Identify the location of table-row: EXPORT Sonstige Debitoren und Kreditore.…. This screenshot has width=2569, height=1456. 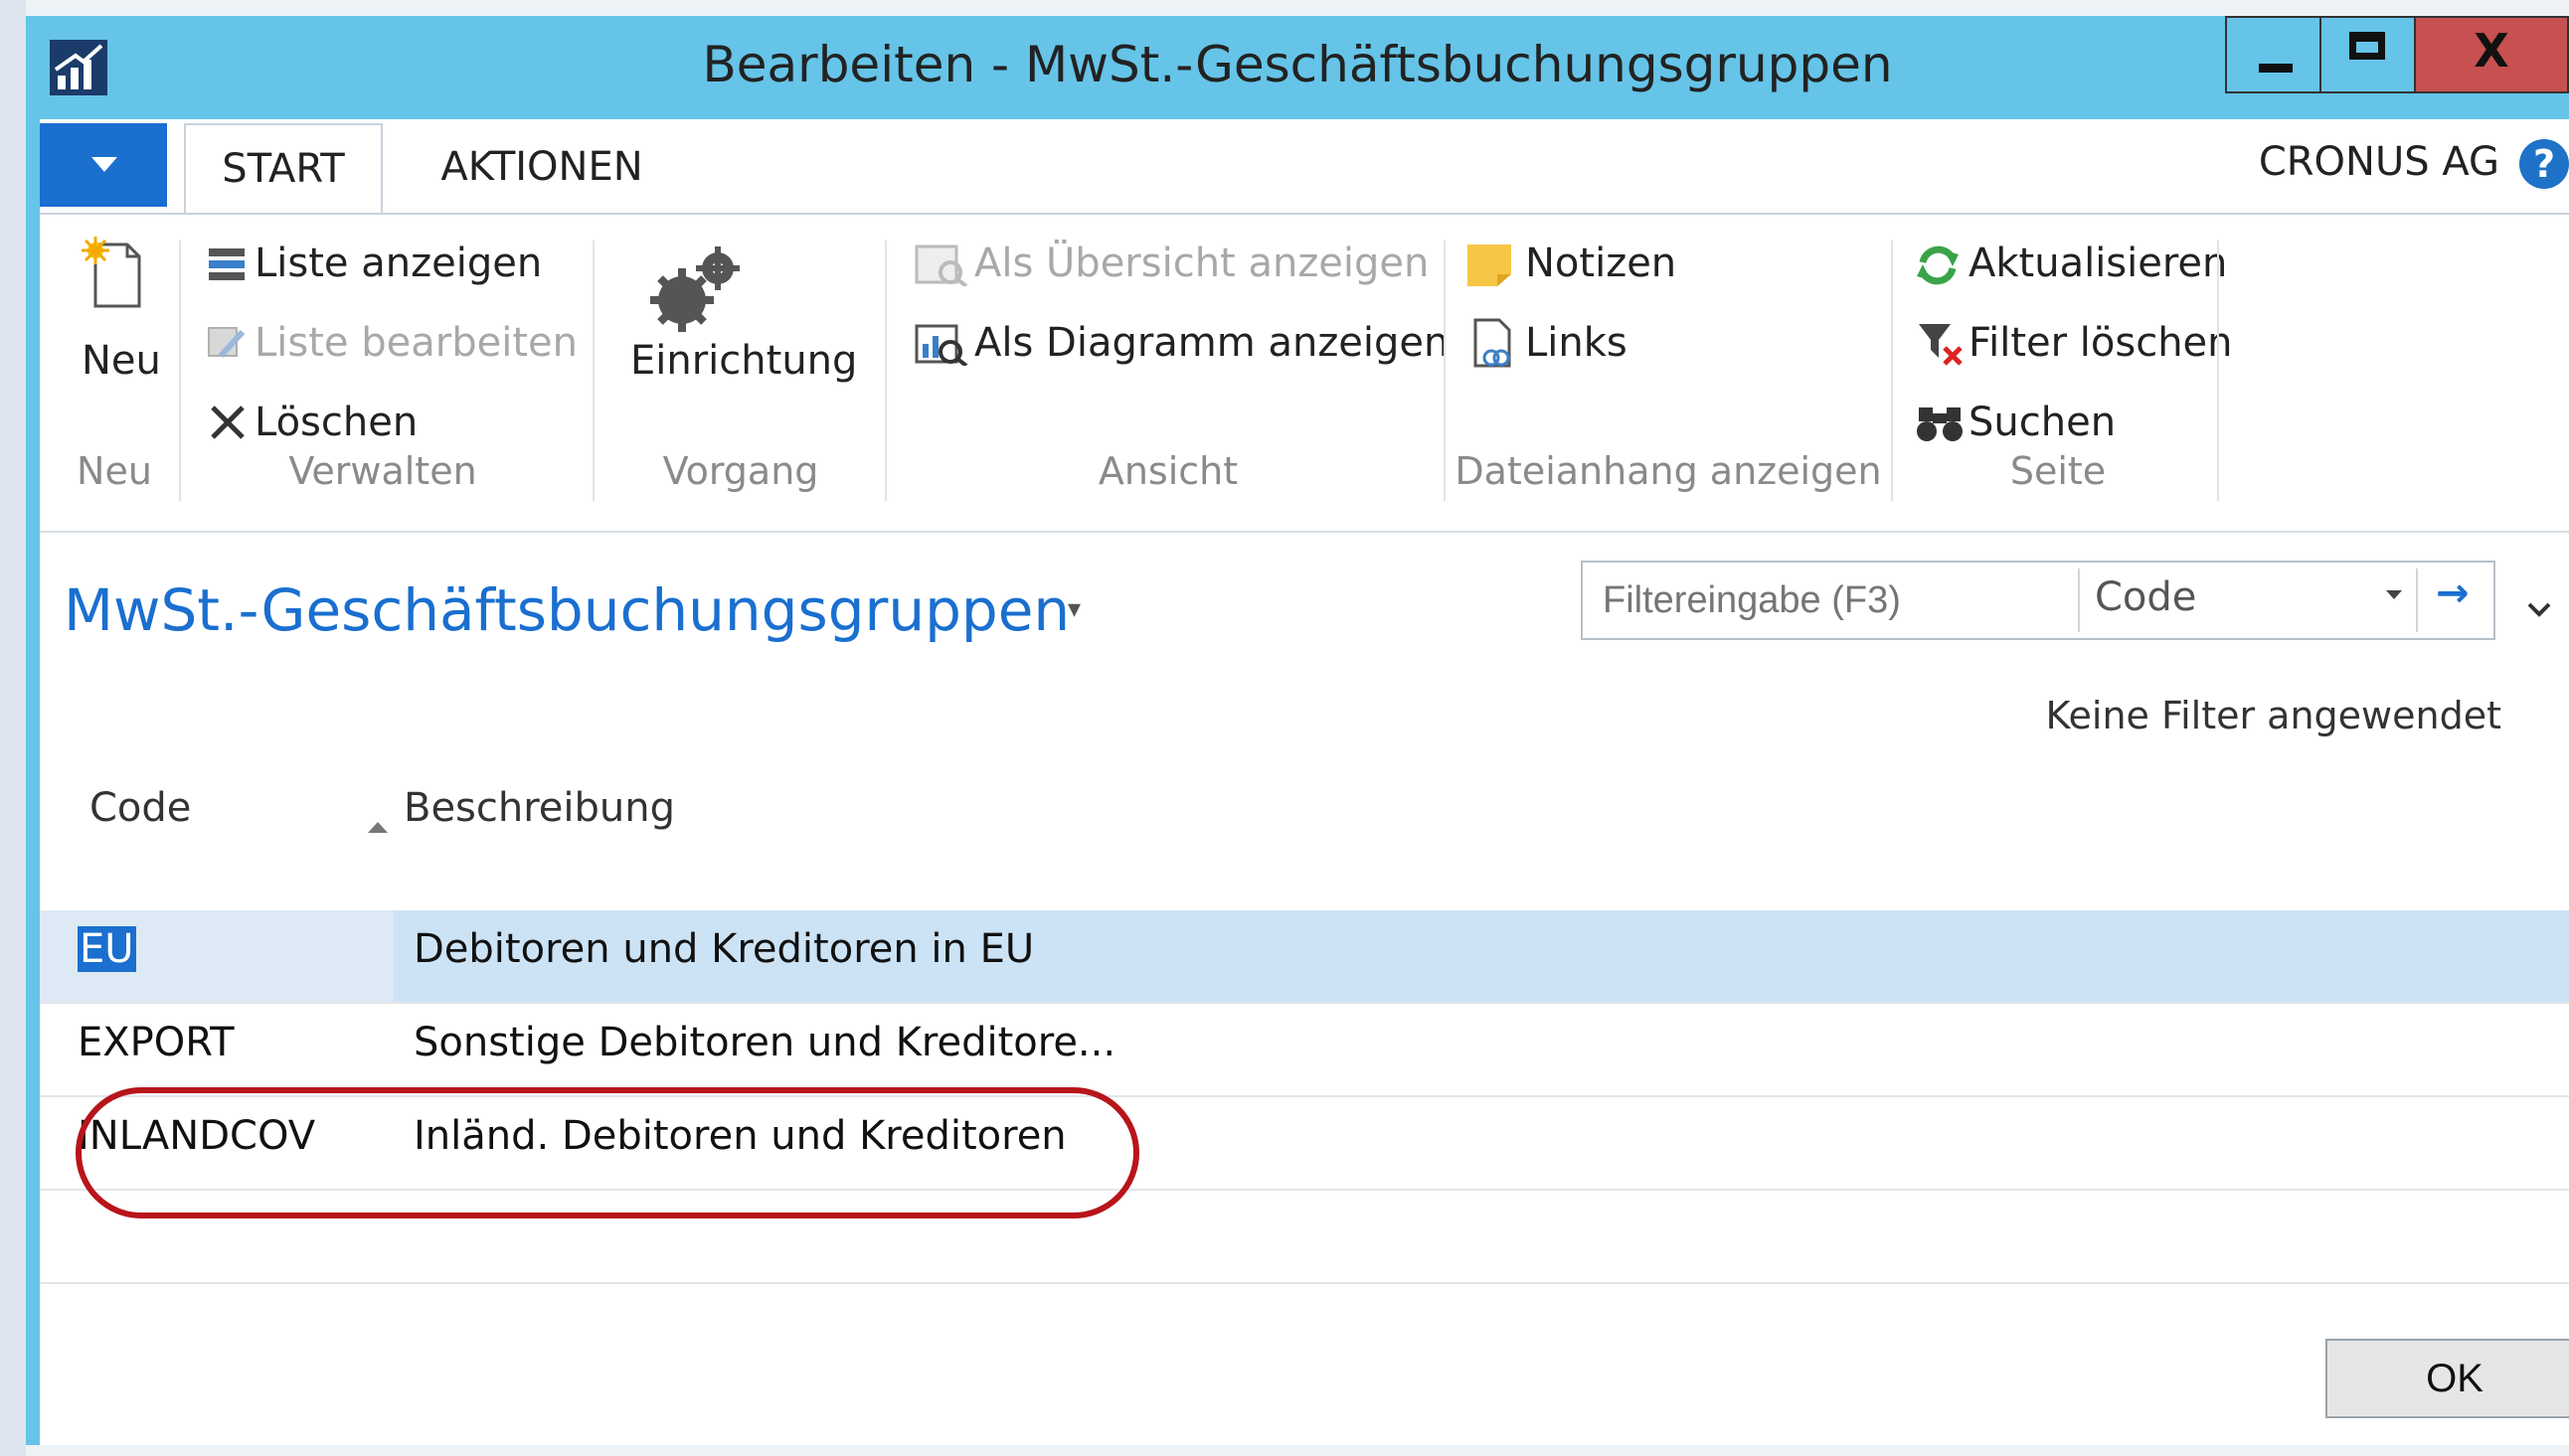
(1304, 1050).